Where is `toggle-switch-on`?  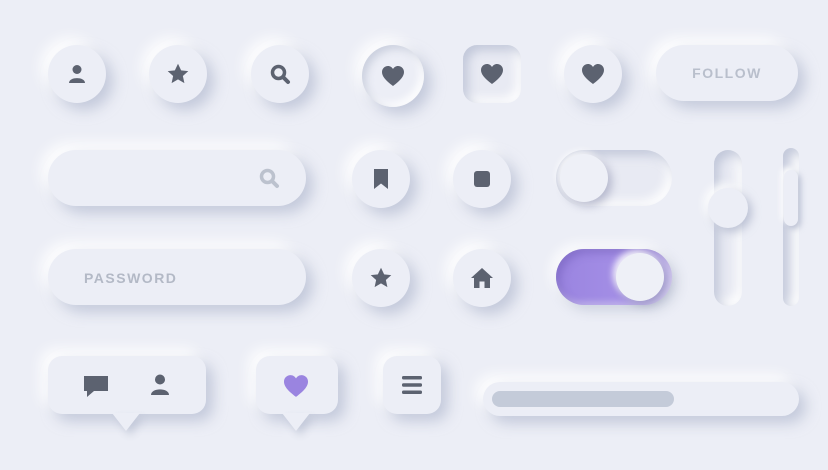 toggle-switch-on is located at coordinates (614, 277).